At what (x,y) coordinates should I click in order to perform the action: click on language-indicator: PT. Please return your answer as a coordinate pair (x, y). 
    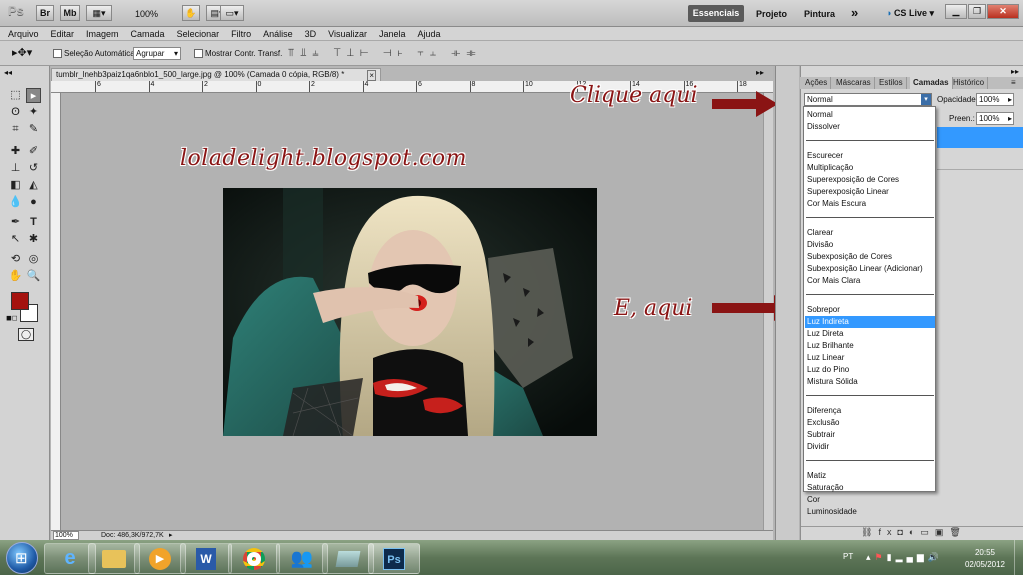
    Looking at the image, I should click on (848, 556).